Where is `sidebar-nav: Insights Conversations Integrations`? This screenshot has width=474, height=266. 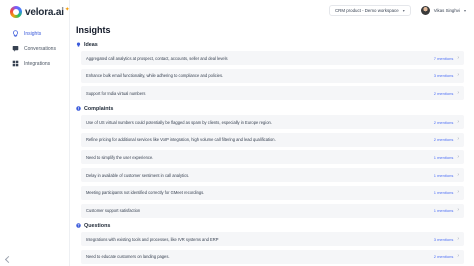 sidebar-nav: Insights Conversations Integrations is located at coordinates (35, 48).